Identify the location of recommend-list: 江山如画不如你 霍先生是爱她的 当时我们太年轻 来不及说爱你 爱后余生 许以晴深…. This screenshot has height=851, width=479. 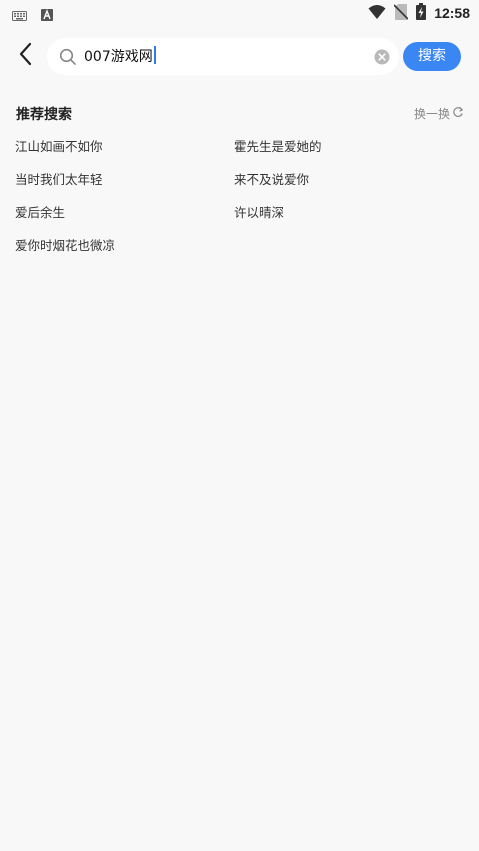
(240, 196).